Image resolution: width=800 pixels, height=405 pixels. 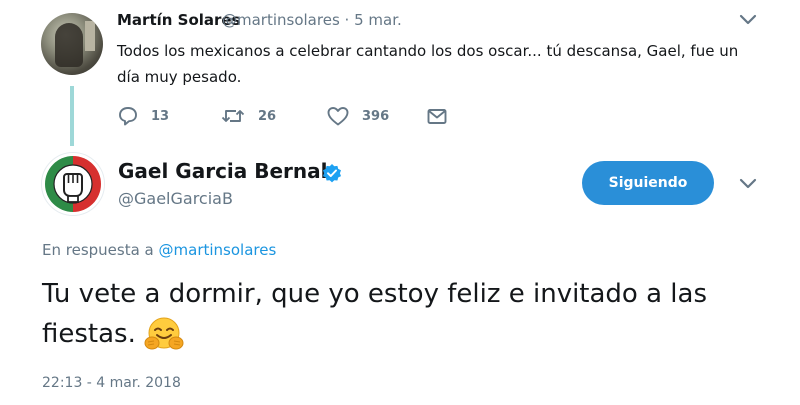 I want to click on retweet-count: 26, so click(x=267, y=116).